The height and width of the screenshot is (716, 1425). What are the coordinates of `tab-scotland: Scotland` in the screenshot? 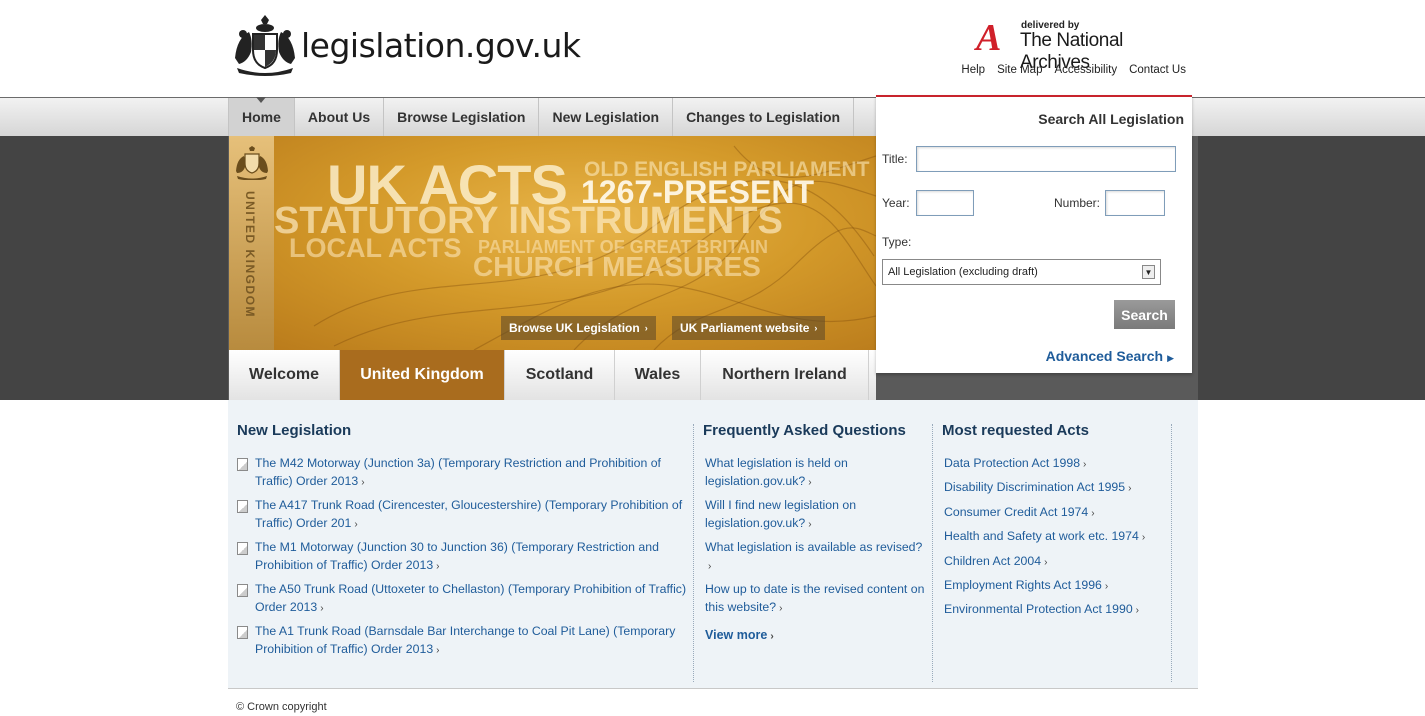 It's located at (560, 375).